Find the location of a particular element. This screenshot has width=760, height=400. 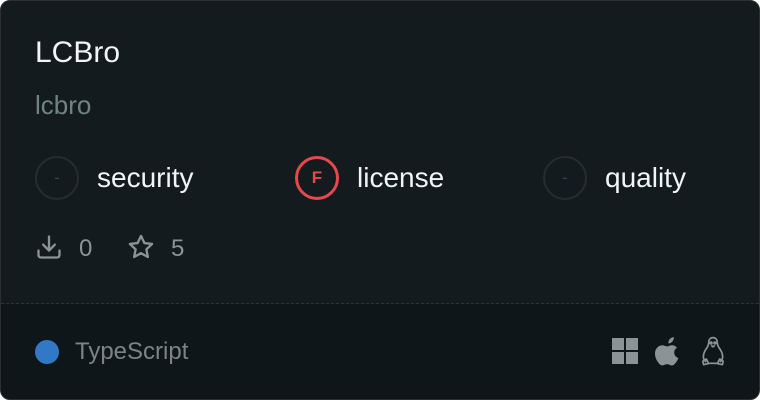

security-grade-badge: - is located at coordinates (57, 178).